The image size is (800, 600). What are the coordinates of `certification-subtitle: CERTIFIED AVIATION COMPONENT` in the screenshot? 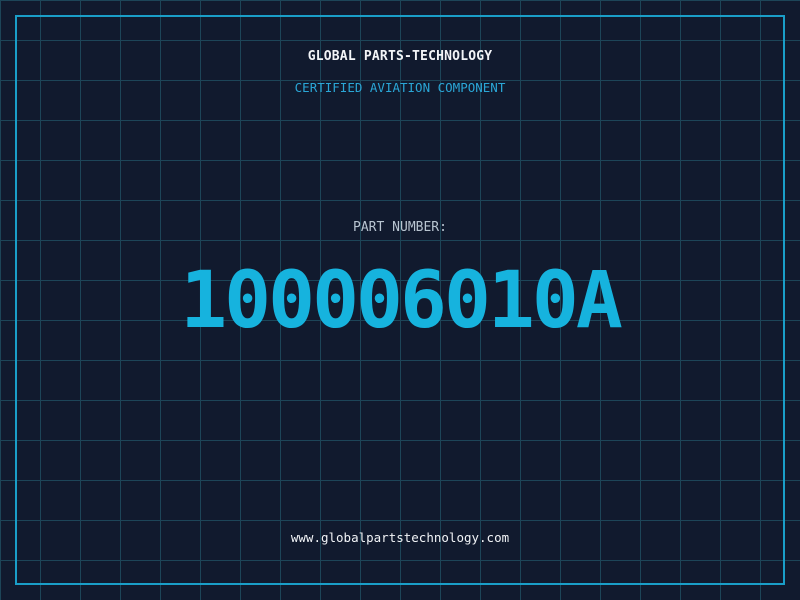 It's located at (400, 87).